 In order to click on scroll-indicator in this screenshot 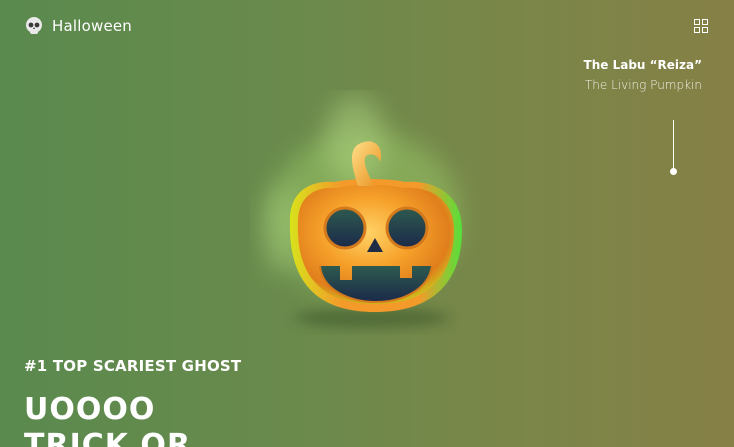, I will do `click(673, 148)`.